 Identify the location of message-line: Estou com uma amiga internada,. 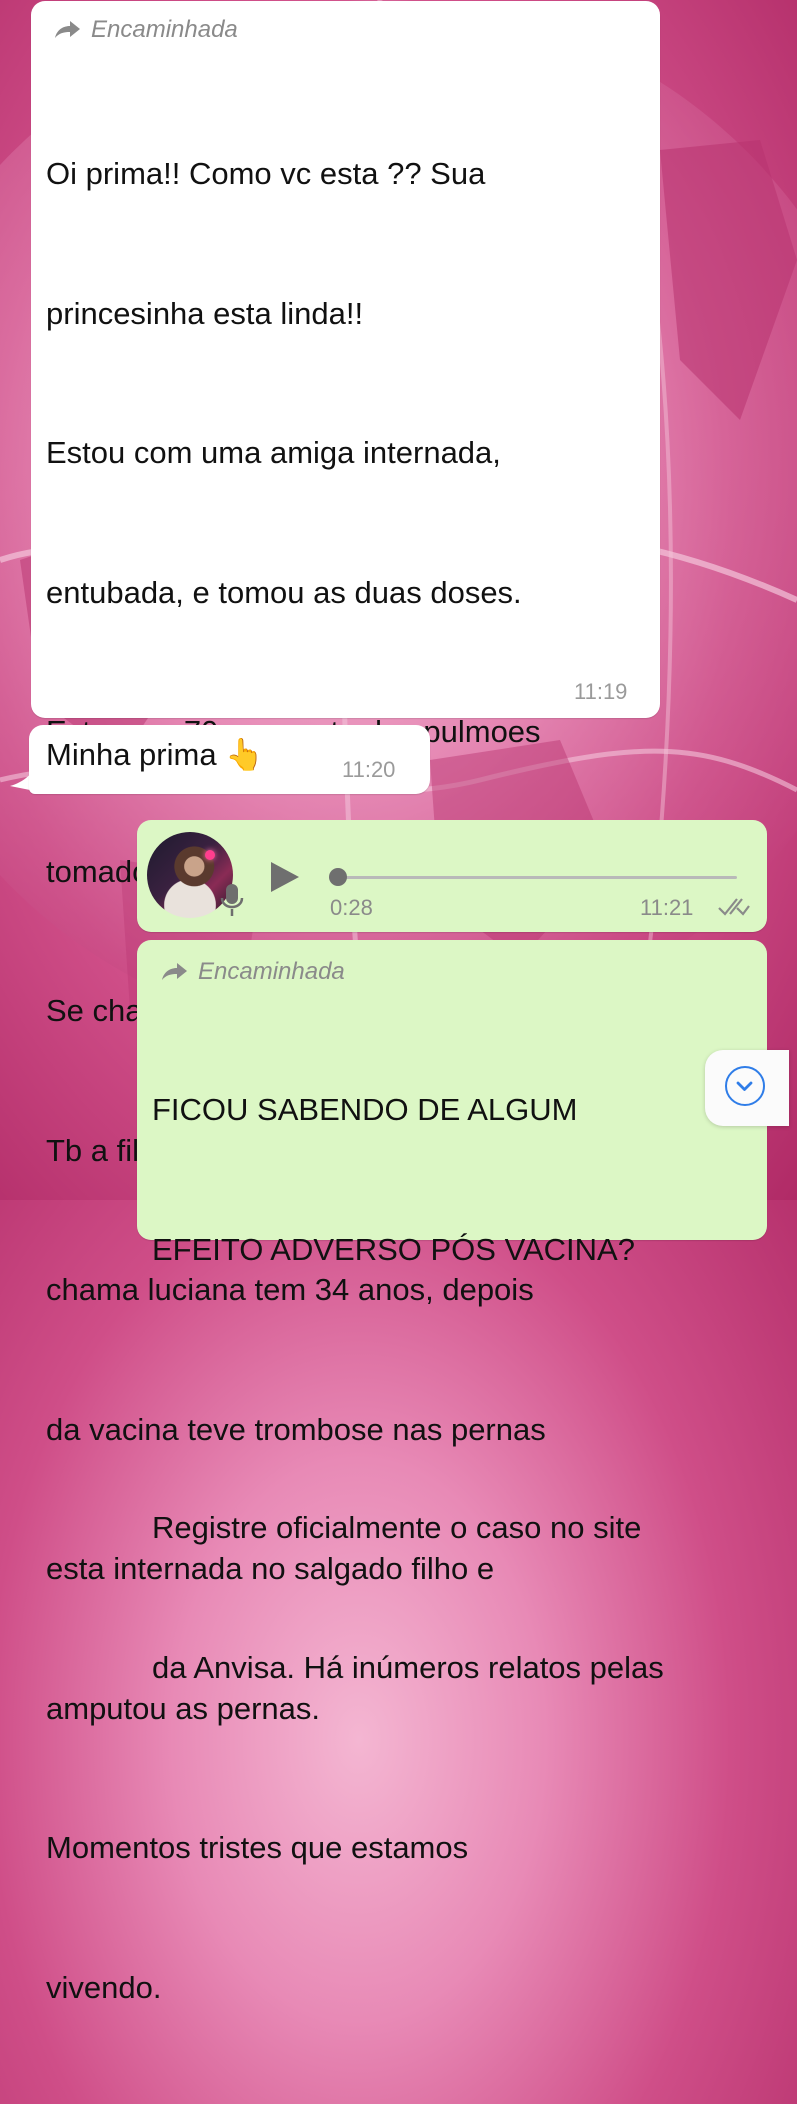
(273, 452).